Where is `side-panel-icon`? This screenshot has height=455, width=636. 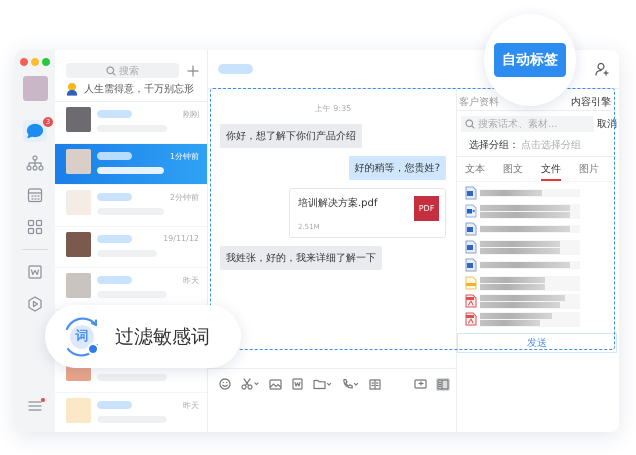
side-panel-icon is located at coordinates (443, 384).